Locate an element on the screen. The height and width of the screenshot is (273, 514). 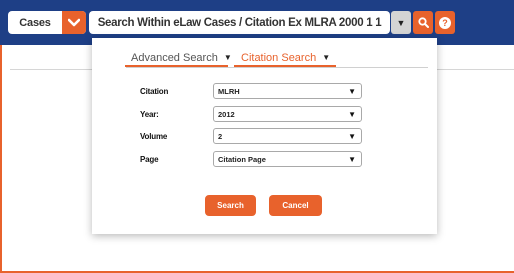
cancel-button: Cancel is located at coordinates (295, 205).